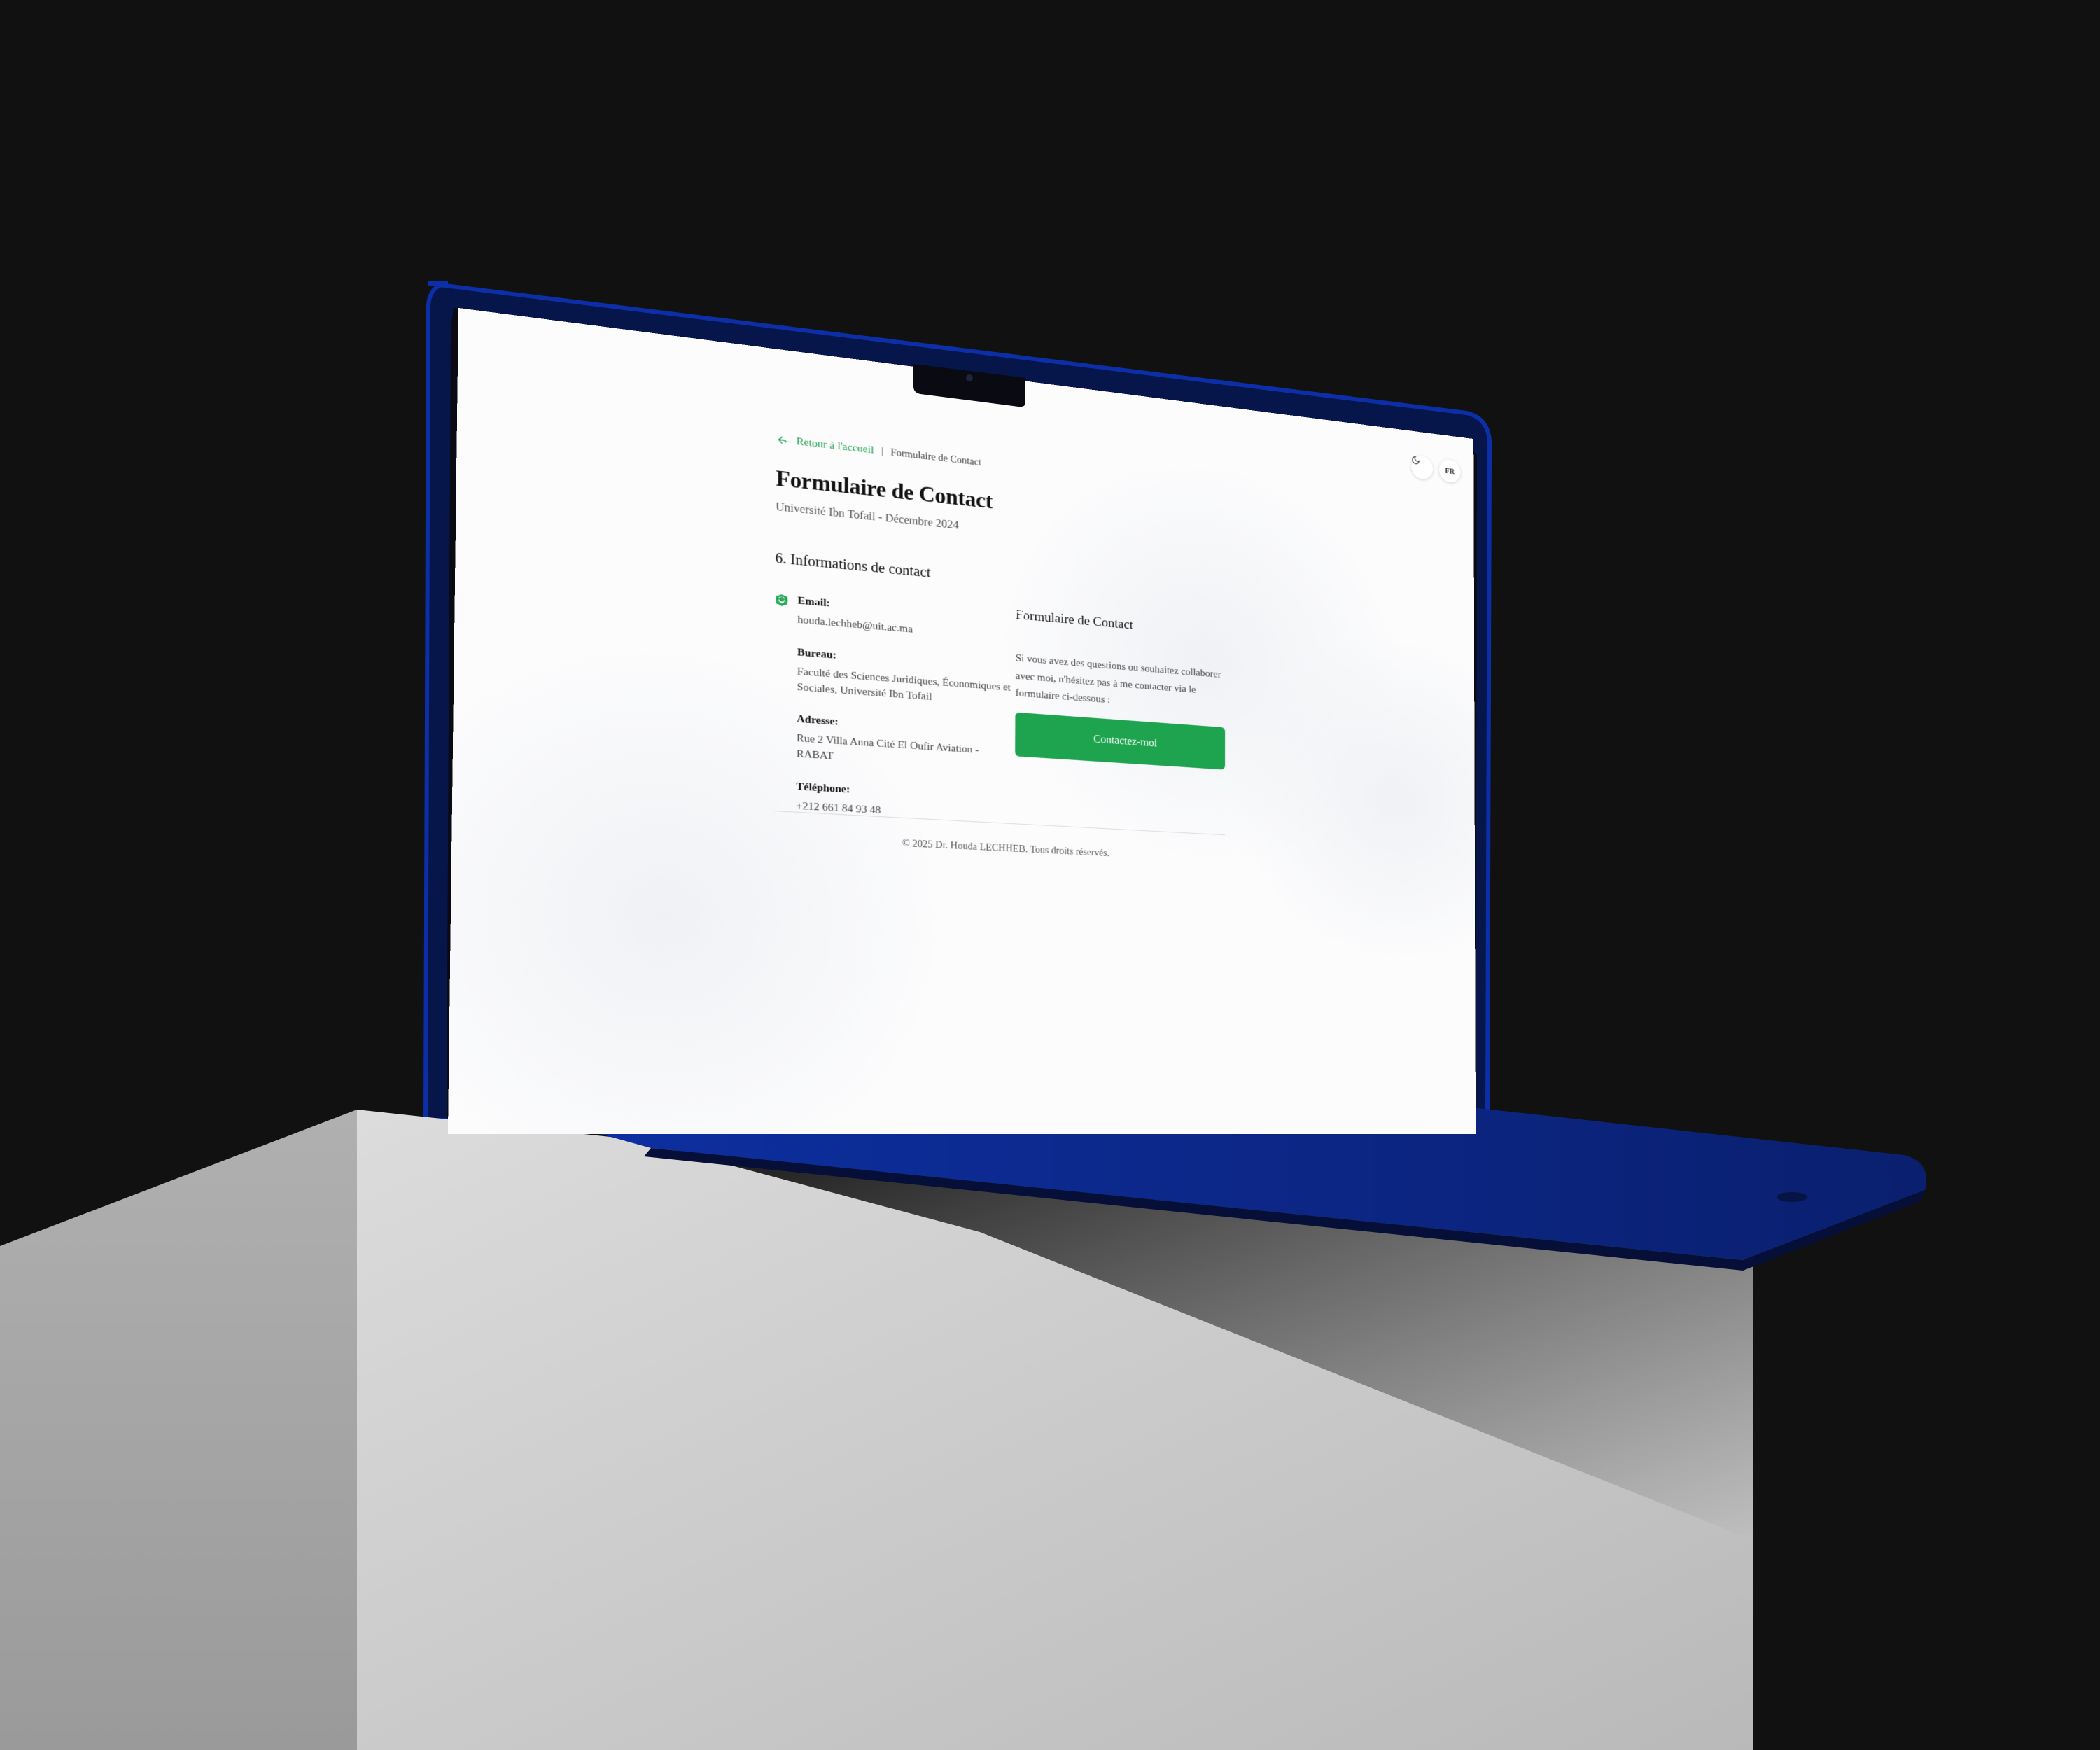 The width and height of the screenshot is (2100, 1750). Describe the element at coordinates (1436, 469) in the screenshot. I see `top-controls: FR` at that location.